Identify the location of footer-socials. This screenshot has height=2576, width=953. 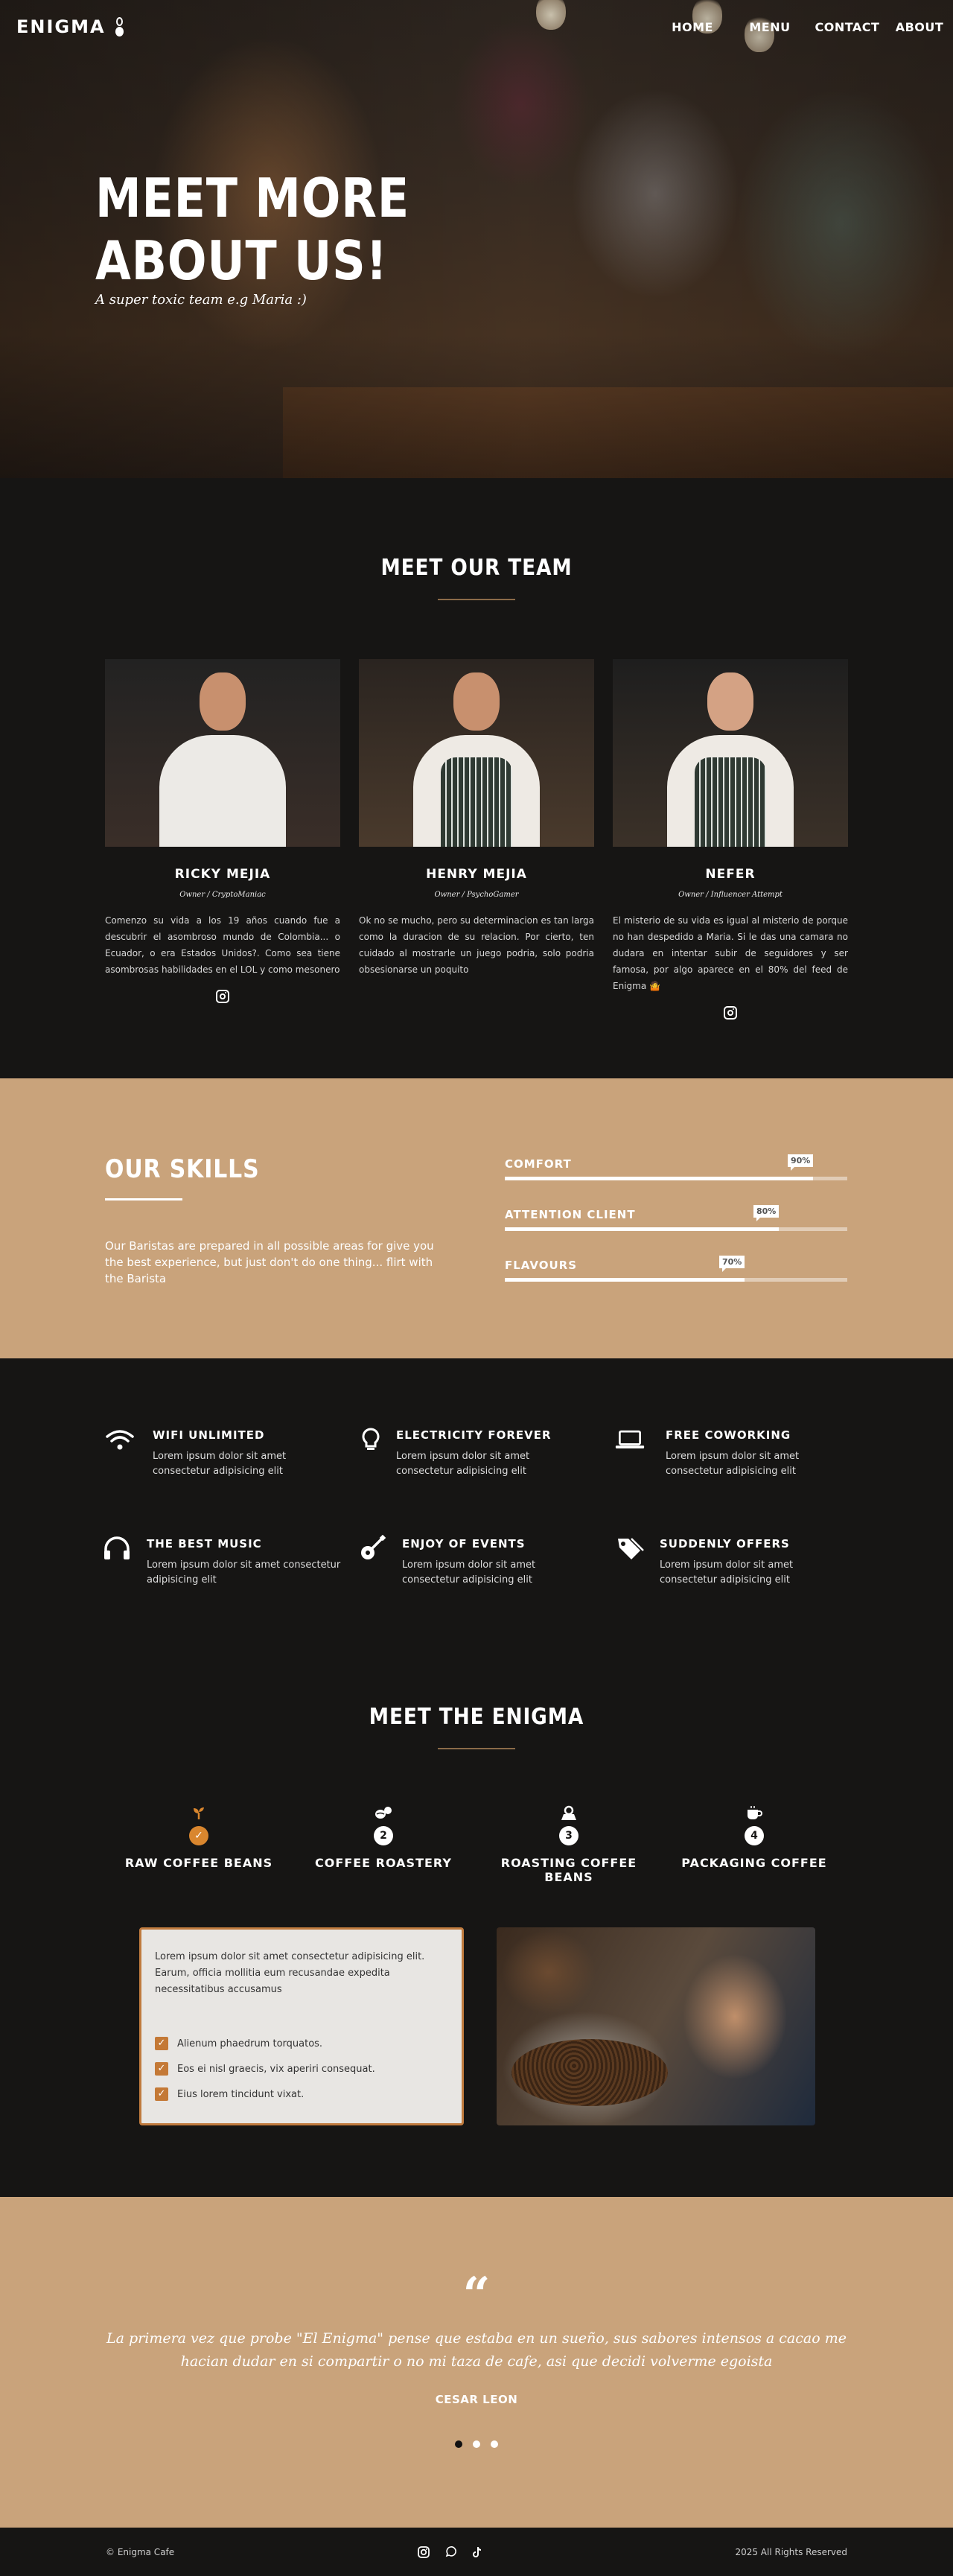
(450, 2552).